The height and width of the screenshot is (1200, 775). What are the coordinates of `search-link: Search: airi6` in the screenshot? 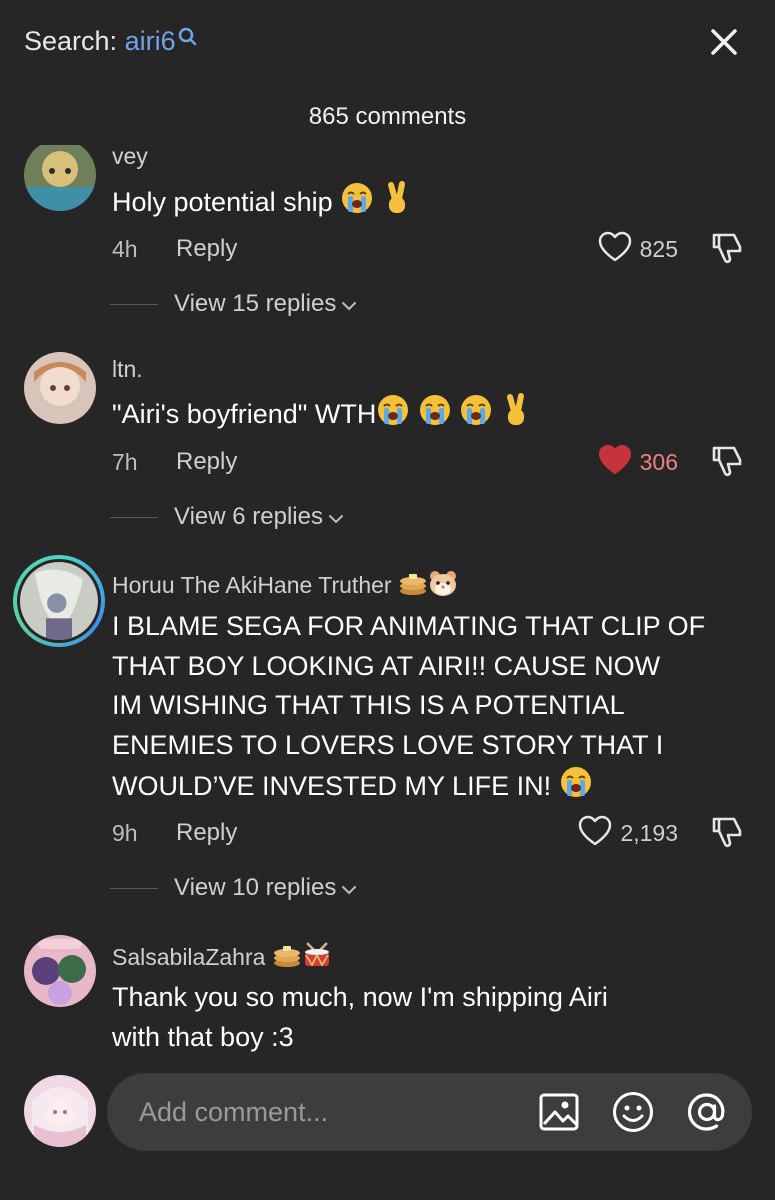 It's located at (111, 41).